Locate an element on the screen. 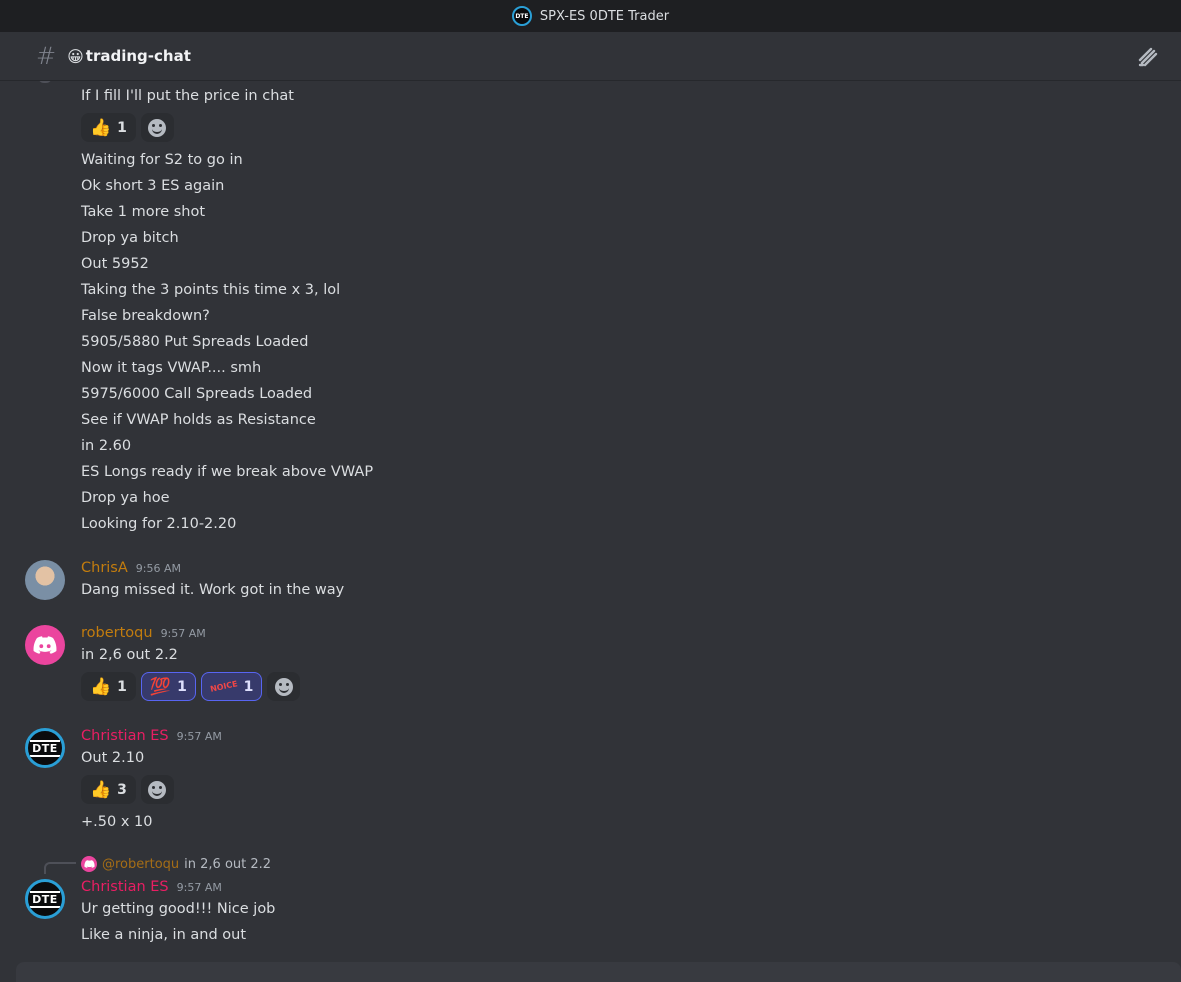 This screenshot has height=982, width=1181. author-name: robertoqu is located at coordinates (117, 633).